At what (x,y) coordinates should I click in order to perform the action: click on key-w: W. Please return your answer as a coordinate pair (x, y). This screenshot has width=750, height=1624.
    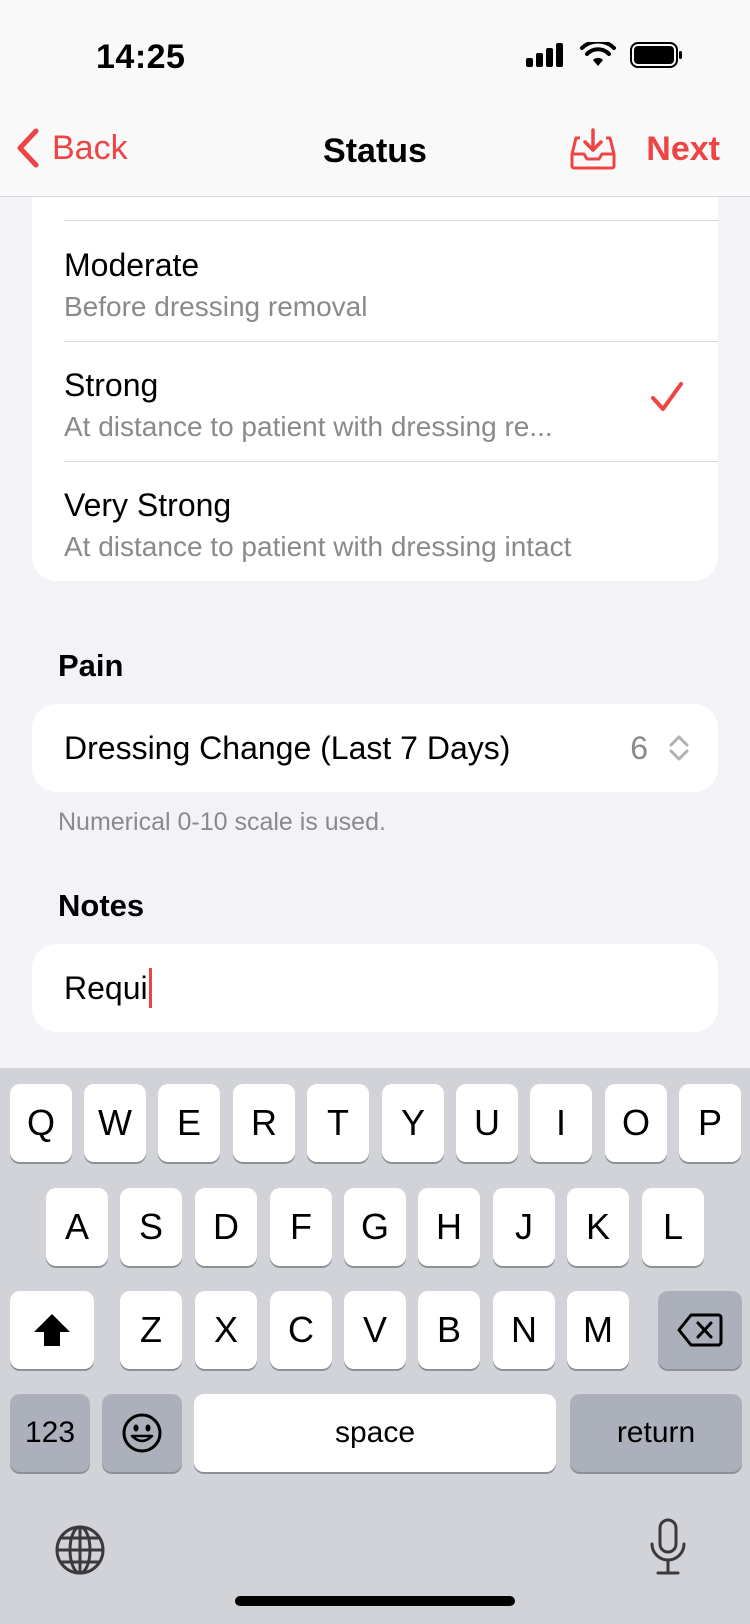
    Looking at the image, I should click on (115, 1123).